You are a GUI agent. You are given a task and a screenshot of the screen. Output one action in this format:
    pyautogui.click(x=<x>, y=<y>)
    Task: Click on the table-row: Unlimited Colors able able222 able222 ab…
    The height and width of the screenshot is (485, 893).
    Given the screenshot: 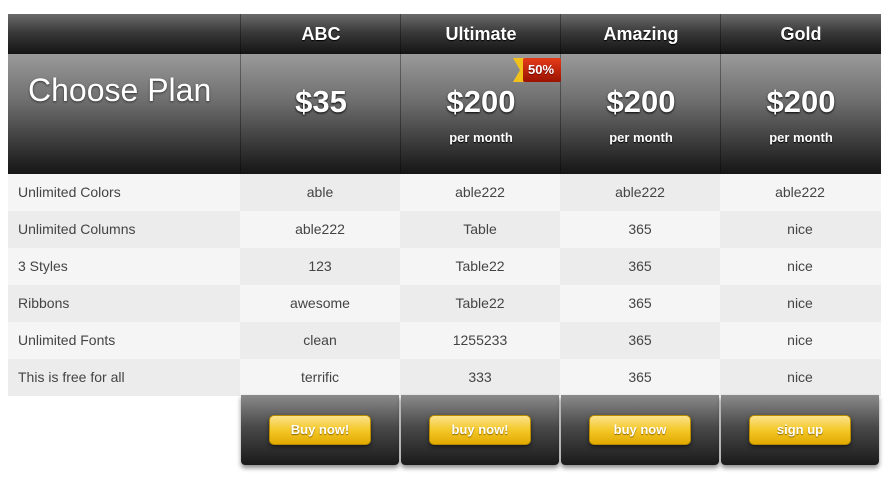 What is the action you would take?
    pyautogui.click(x=444, y=192)
    